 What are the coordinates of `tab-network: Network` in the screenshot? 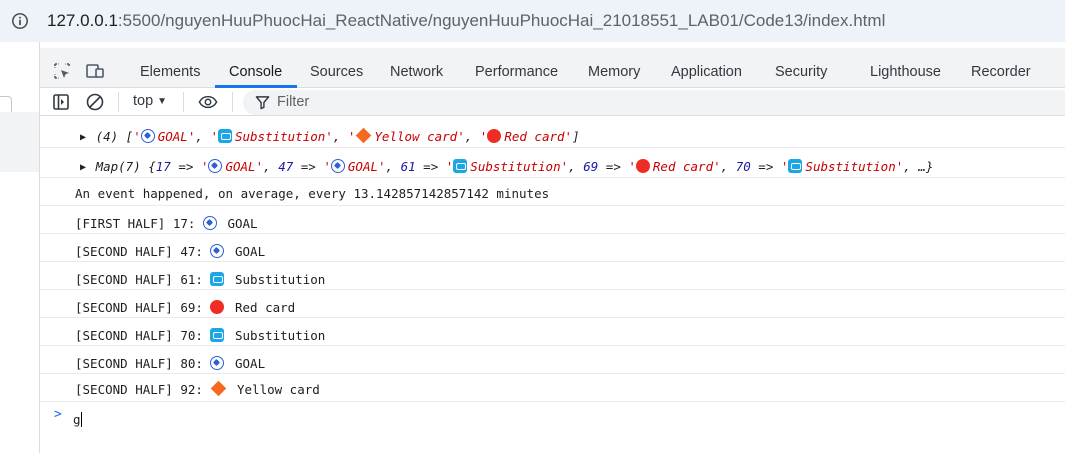 It's located at (416, 72).